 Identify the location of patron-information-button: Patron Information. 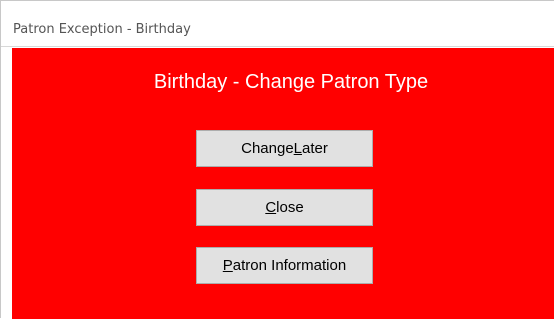
(284, 265).